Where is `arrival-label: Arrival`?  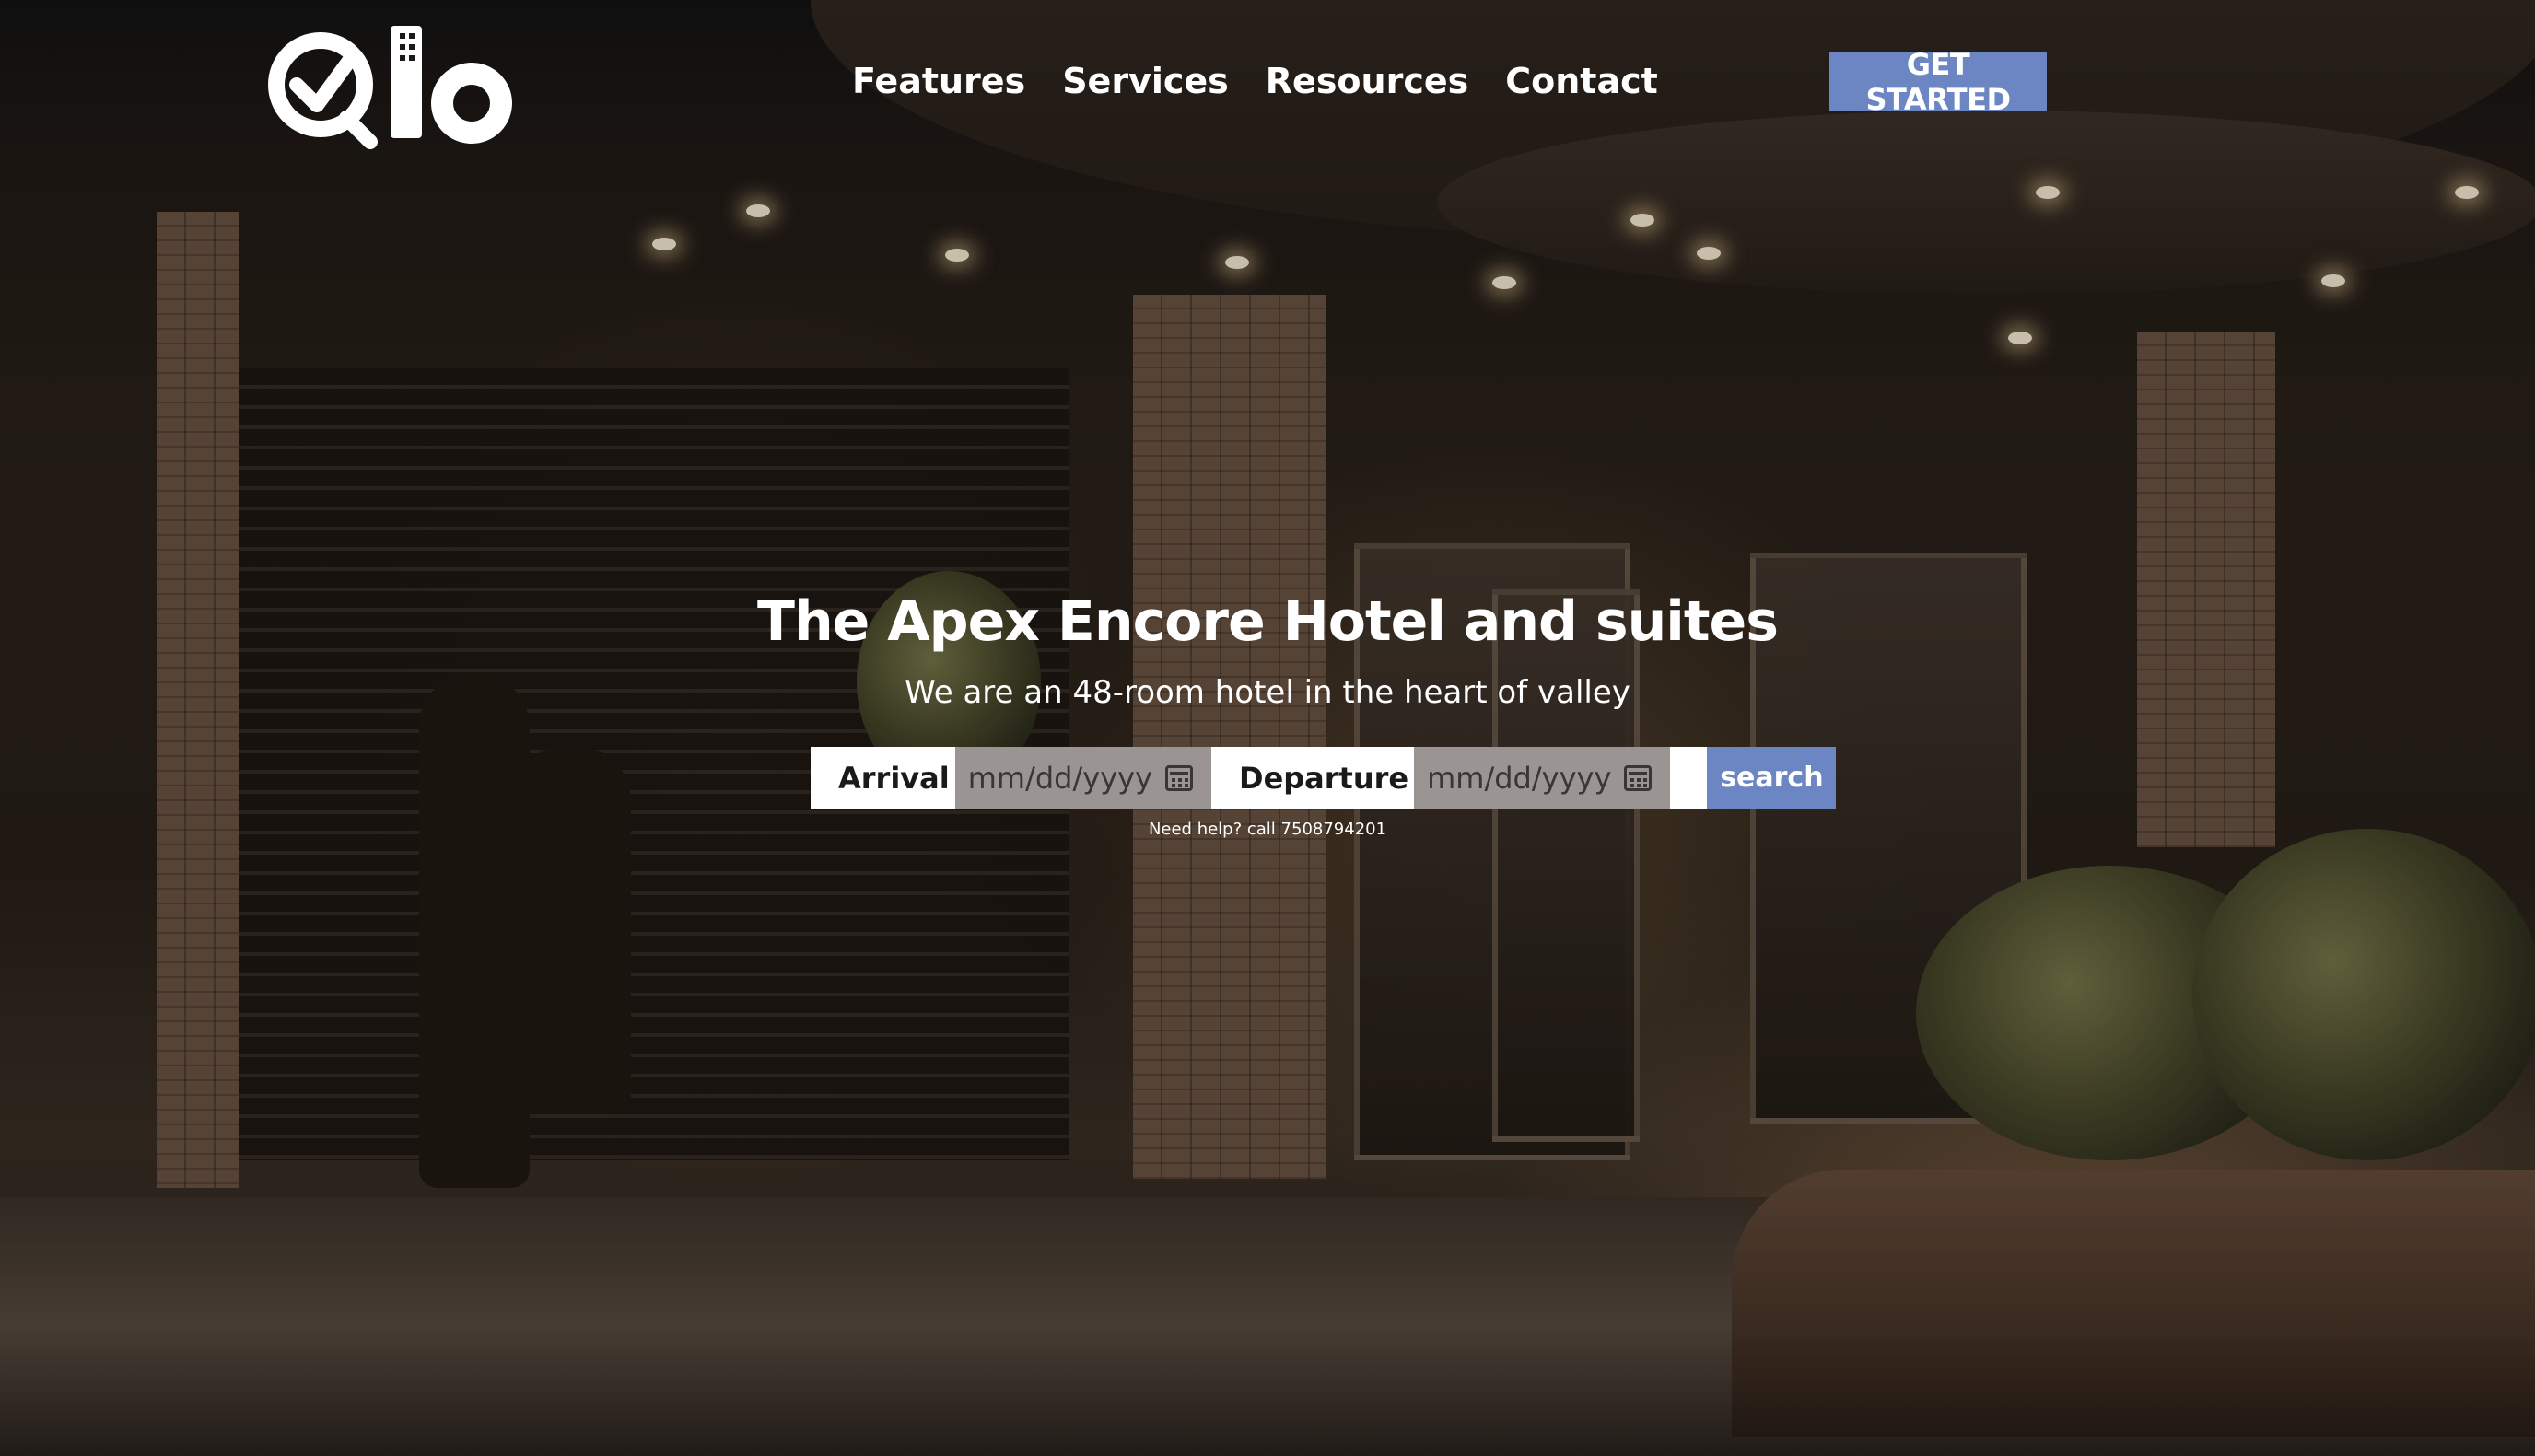 arrival-label: Arrival is located at coordinates (883, 778).